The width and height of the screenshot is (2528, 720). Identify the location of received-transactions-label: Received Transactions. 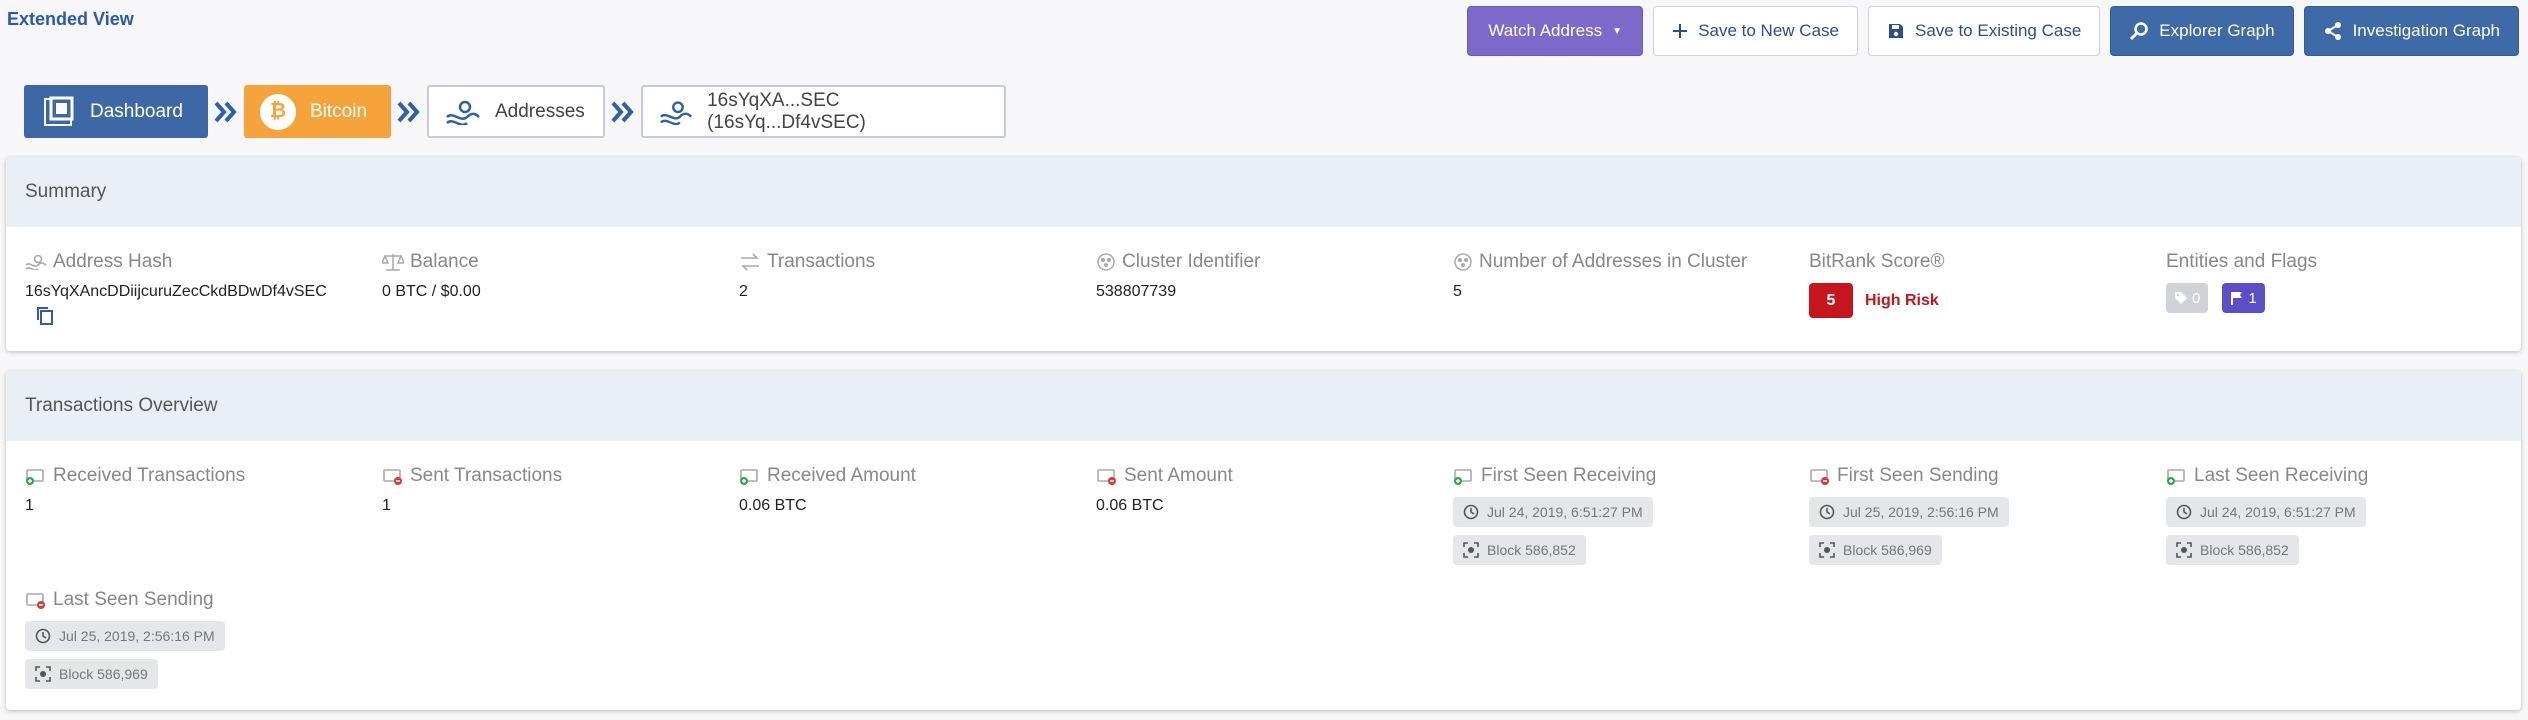
(149, 475).